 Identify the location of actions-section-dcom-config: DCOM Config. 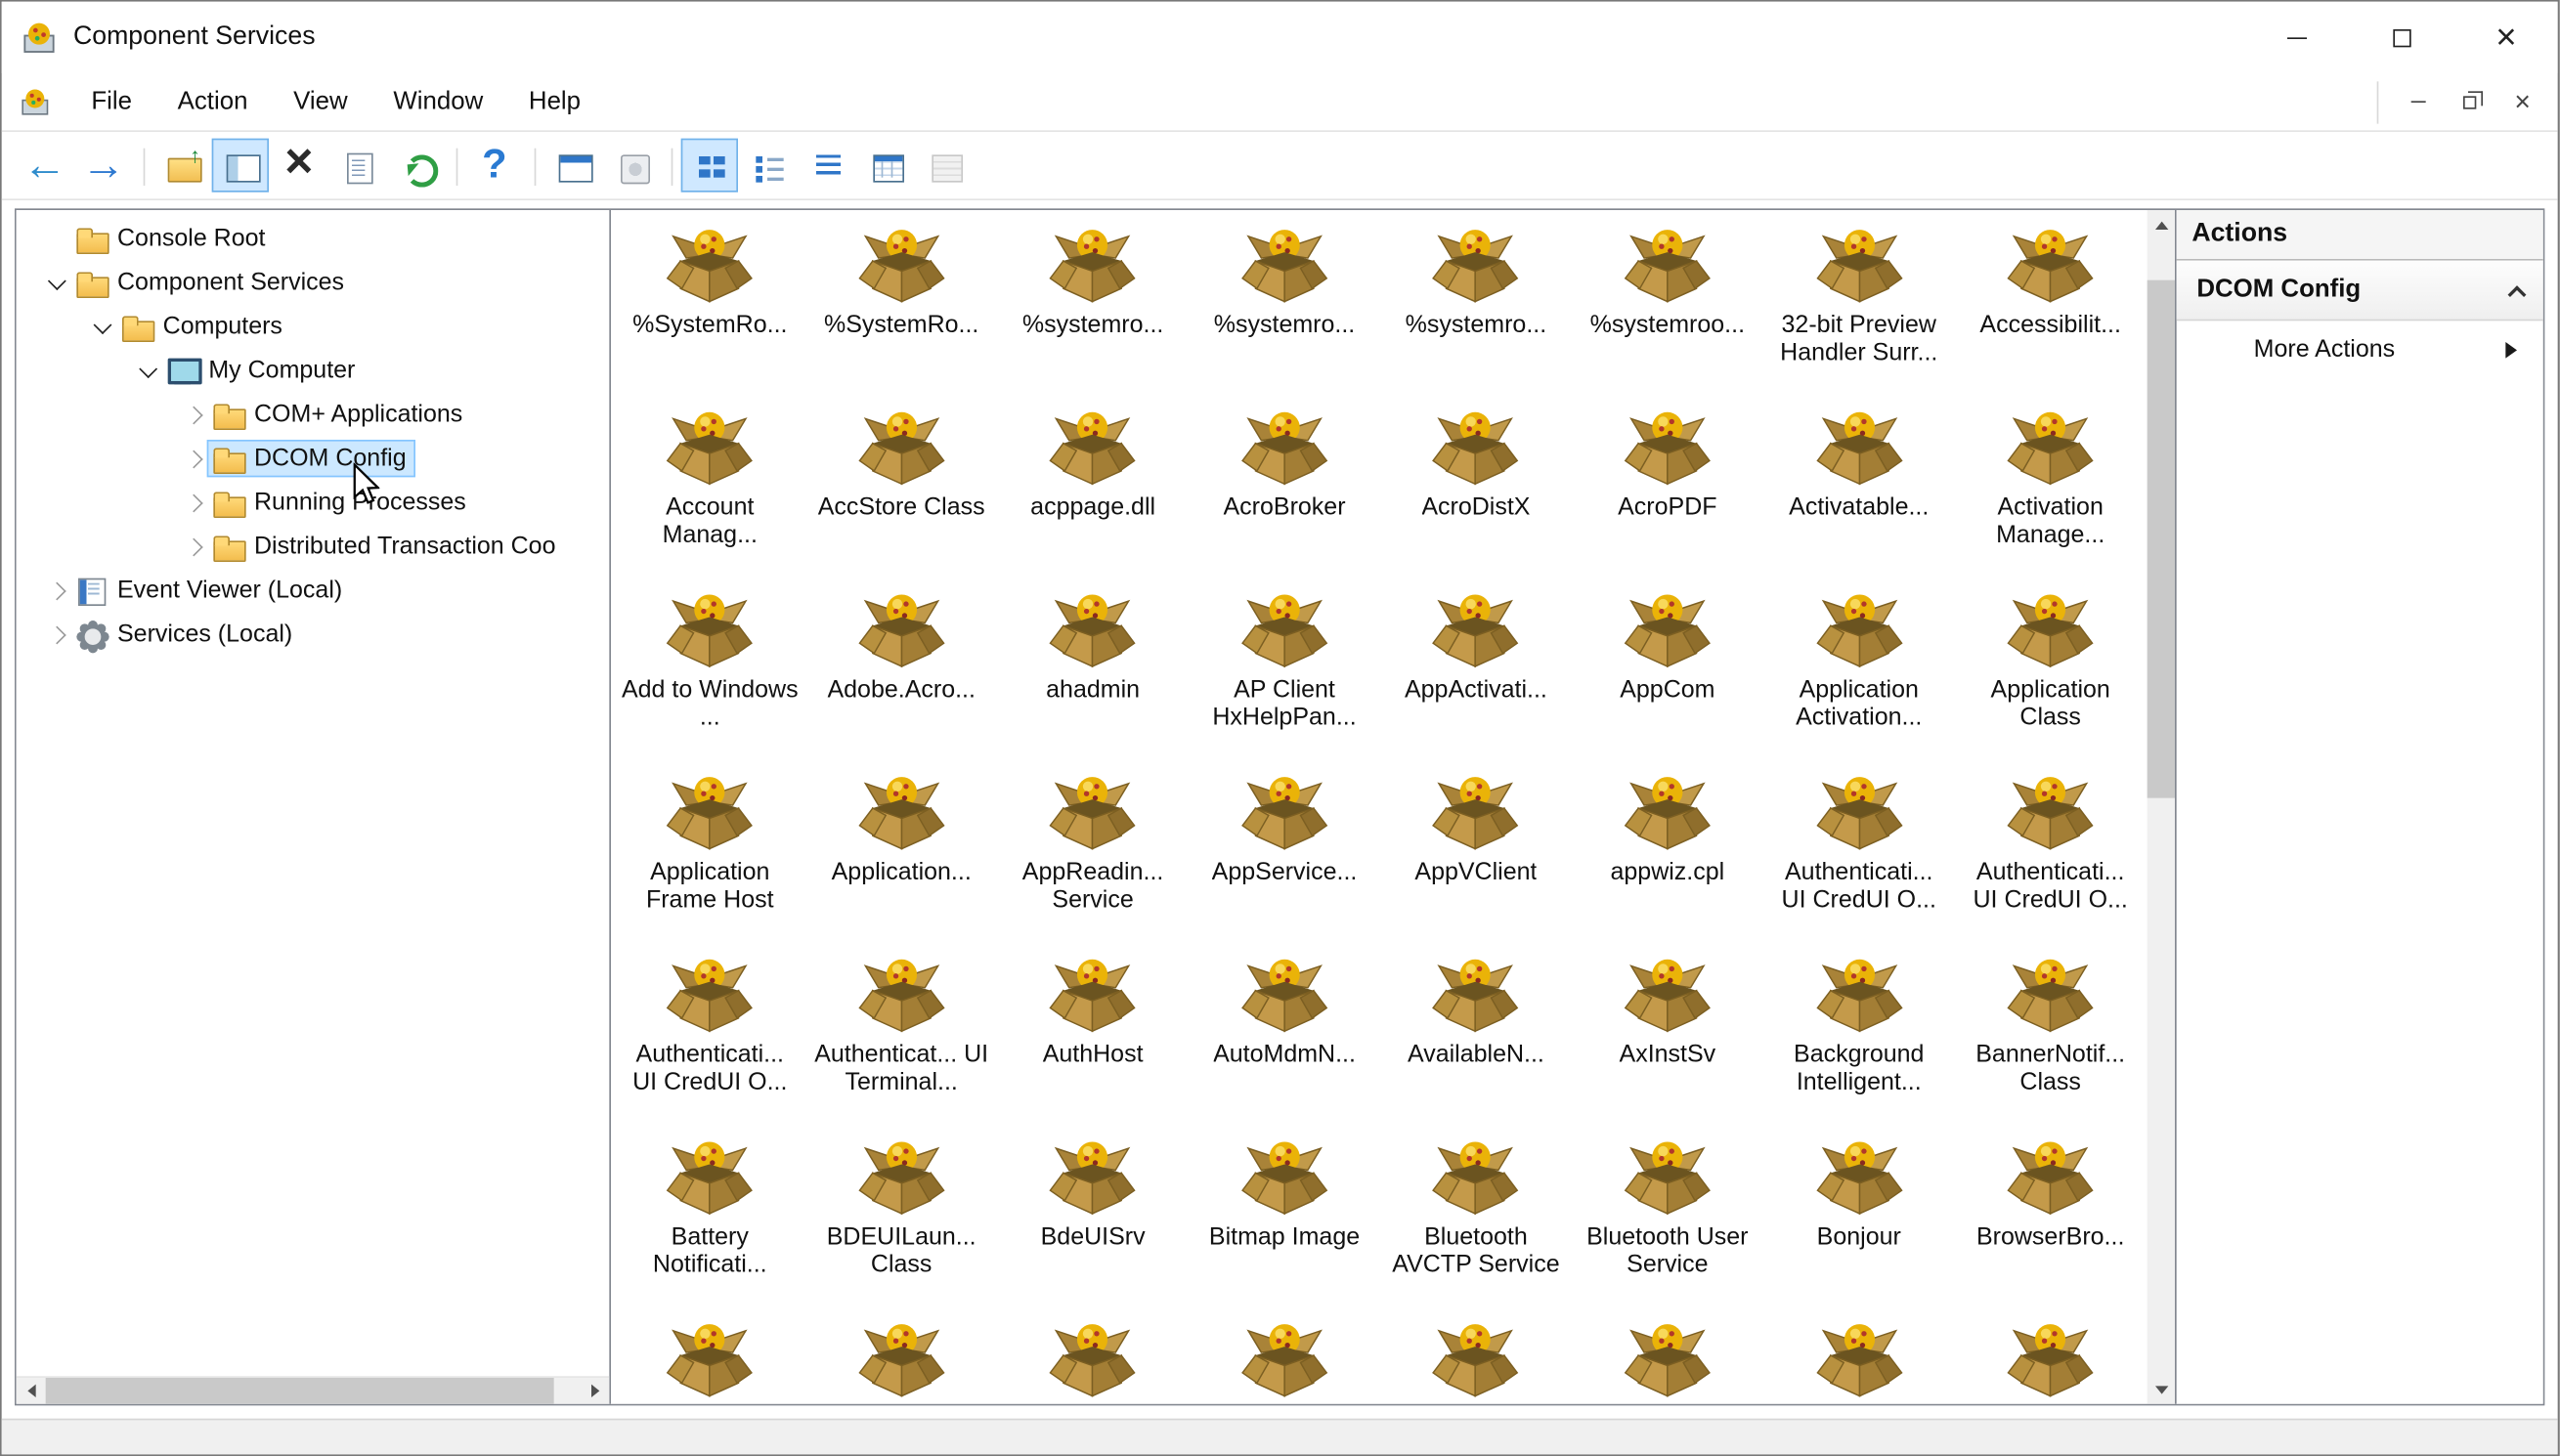
(2360, 290).